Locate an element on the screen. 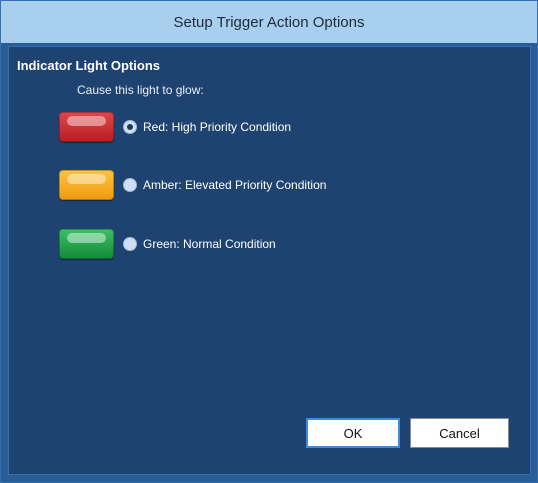 This screenshot has width=538, height=483. ok-button: OK is located at coordinates (353, 433).